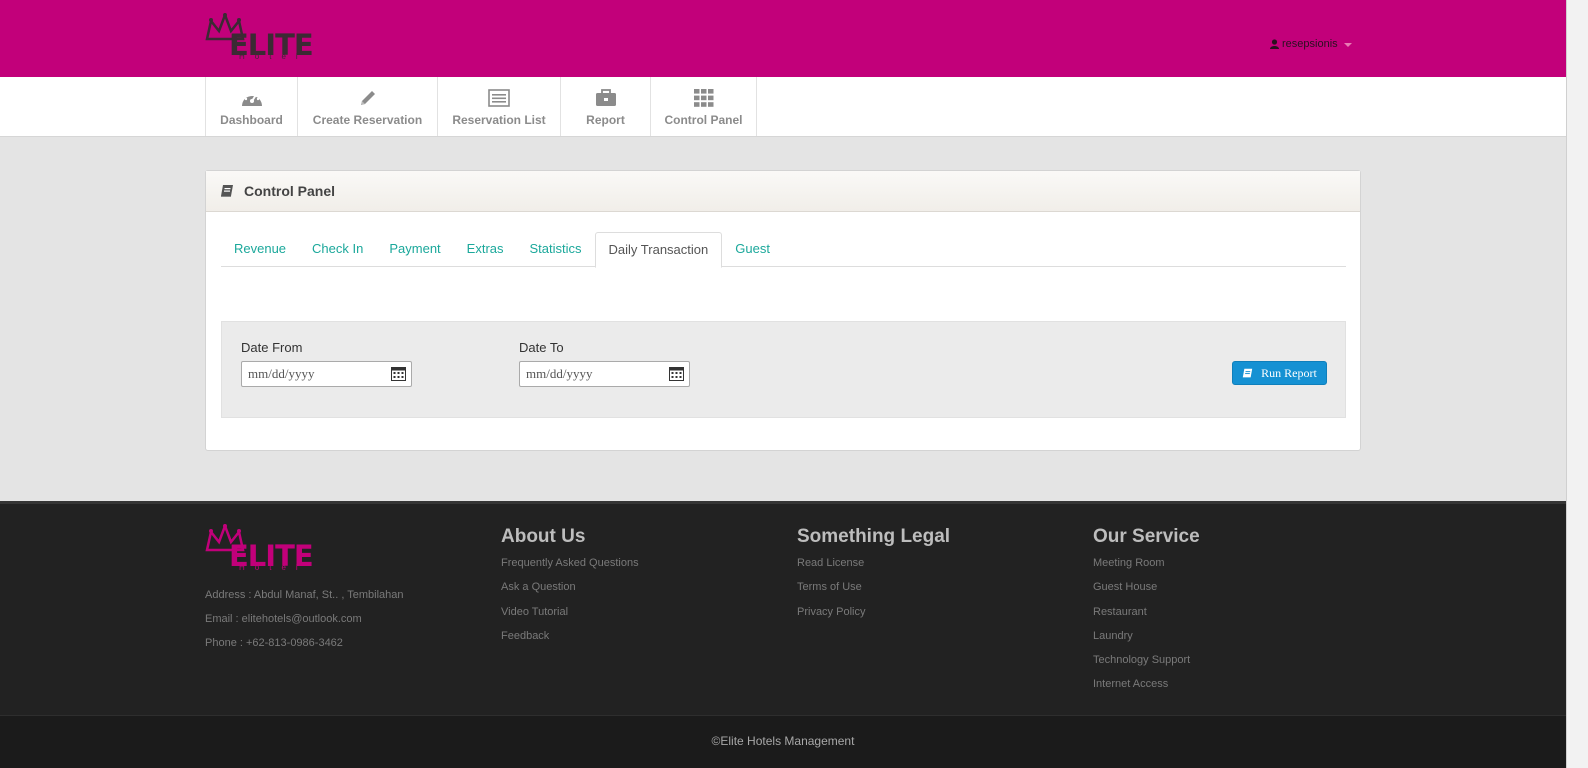 This screenshot has height=768, width=1588. Describe the element at coordinates (1146, 691) in the screenshot. I see `footer-link-internet-access: Internet Access` at that location.